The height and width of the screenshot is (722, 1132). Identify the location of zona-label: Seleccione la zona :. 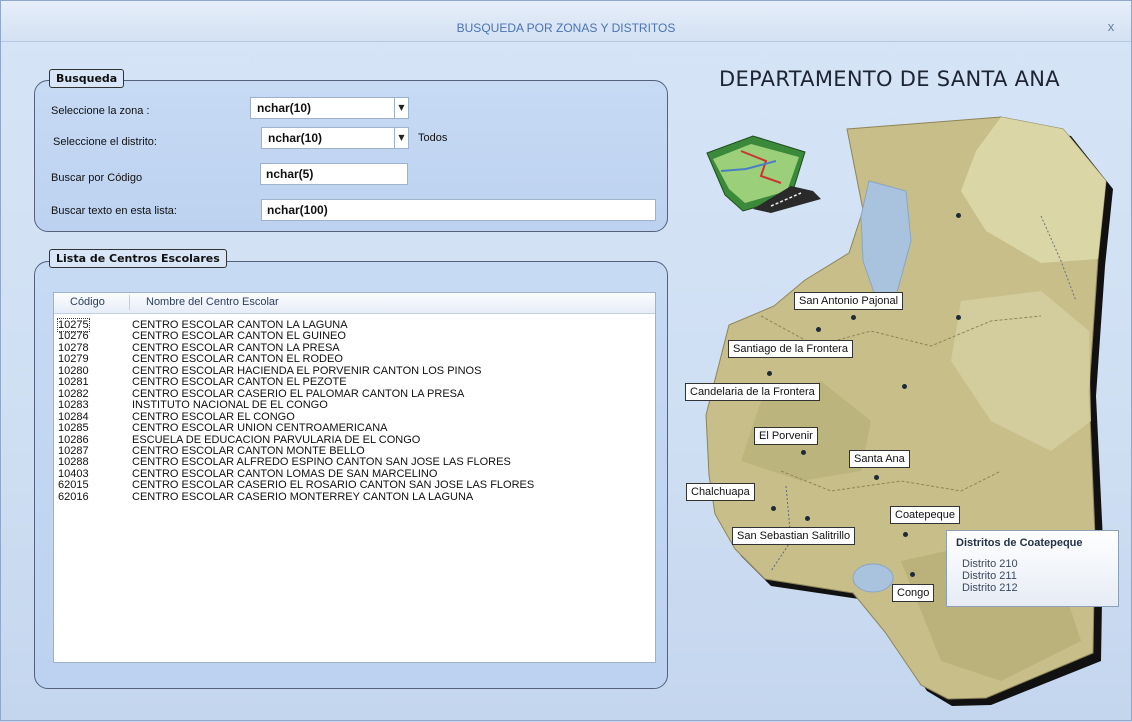
(100, 111).